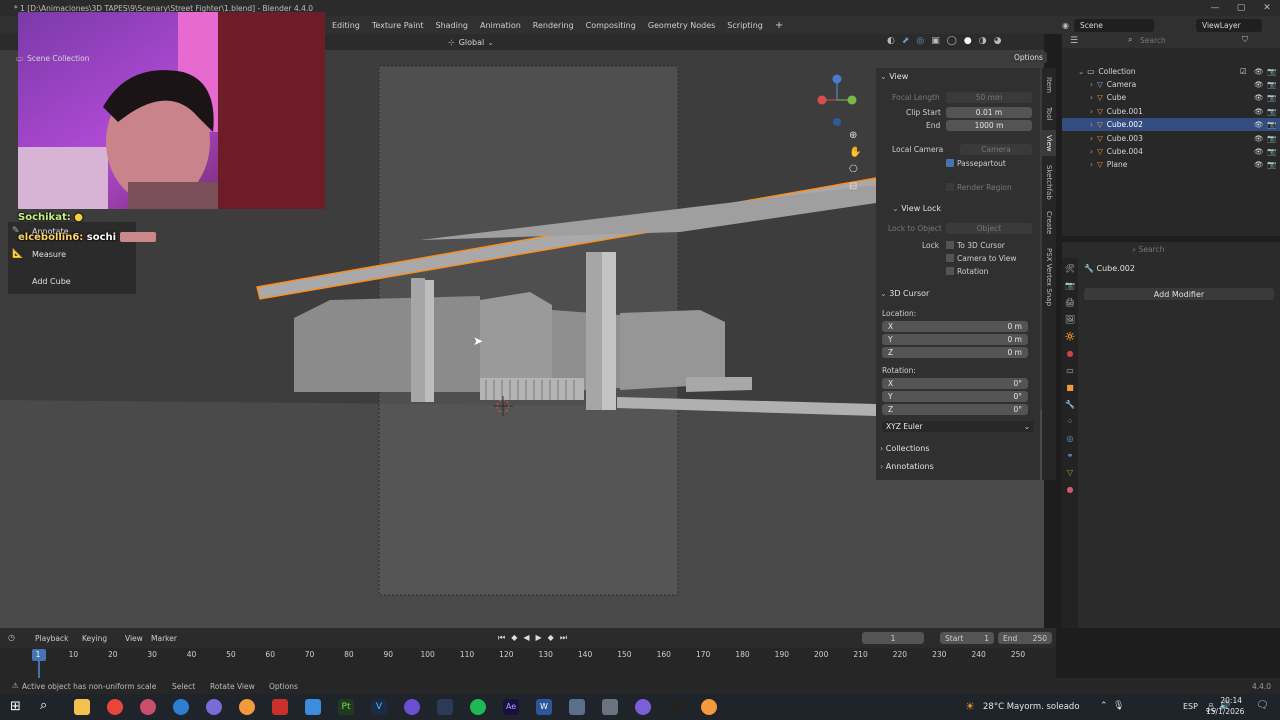 The image size is (1280, 720). I want to click on tab-editing: Editing, so click(346, 25).